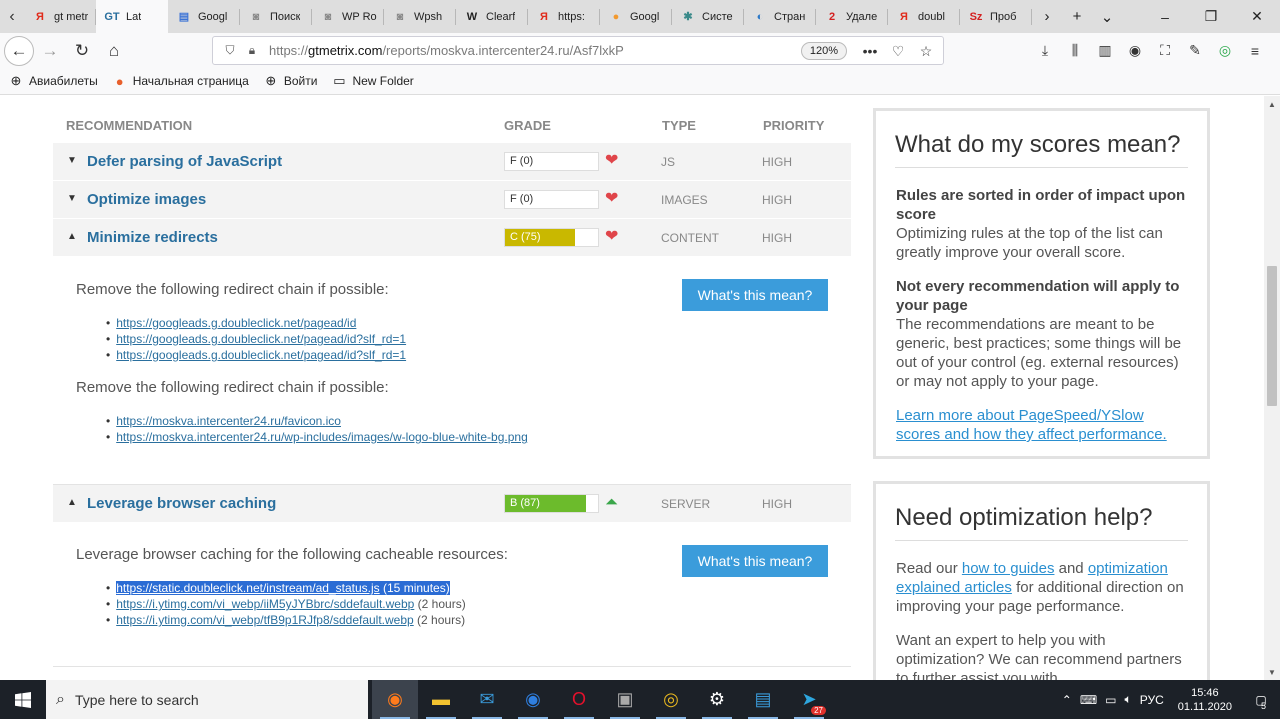 This screenshot has width=1280, height=719. Describe the element at coordinates (763, 699) in the screenshot. I see `remote-desktop-icon: ▤` at that location.